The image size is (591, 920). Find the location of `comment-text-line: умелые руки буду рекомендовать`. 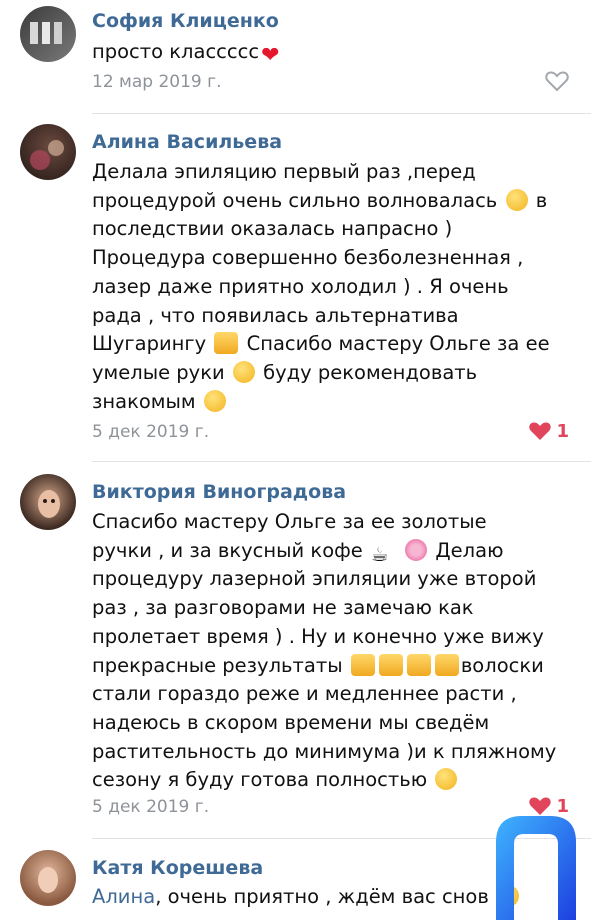

comment-text-line: умелые руки буду рекомендовать is located at coordinates (285, 372).